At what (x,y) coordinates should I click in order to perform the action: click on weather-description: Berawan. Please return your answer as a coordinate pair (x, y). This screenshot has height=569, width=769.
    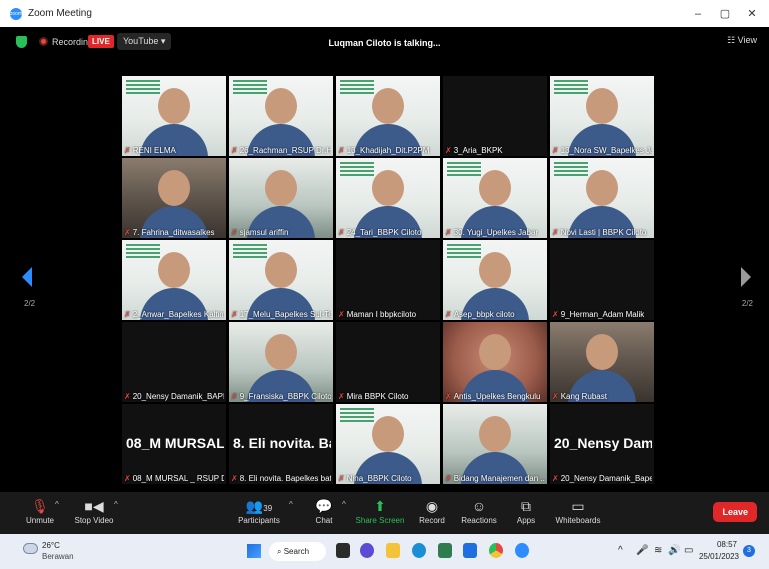
    Looking at the image, I should click on (58, 556).